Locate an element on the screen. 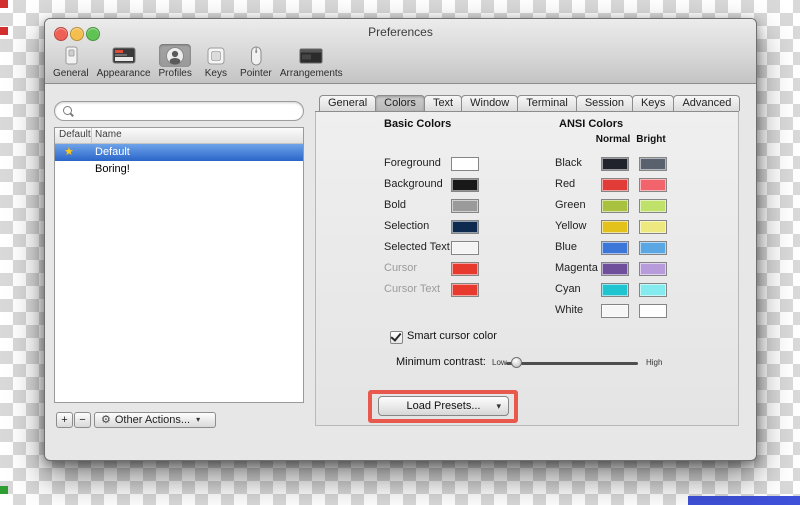 The height and width of the screenshot is (505, 800). column-header-default: Default is located at coordinates (75, 134).